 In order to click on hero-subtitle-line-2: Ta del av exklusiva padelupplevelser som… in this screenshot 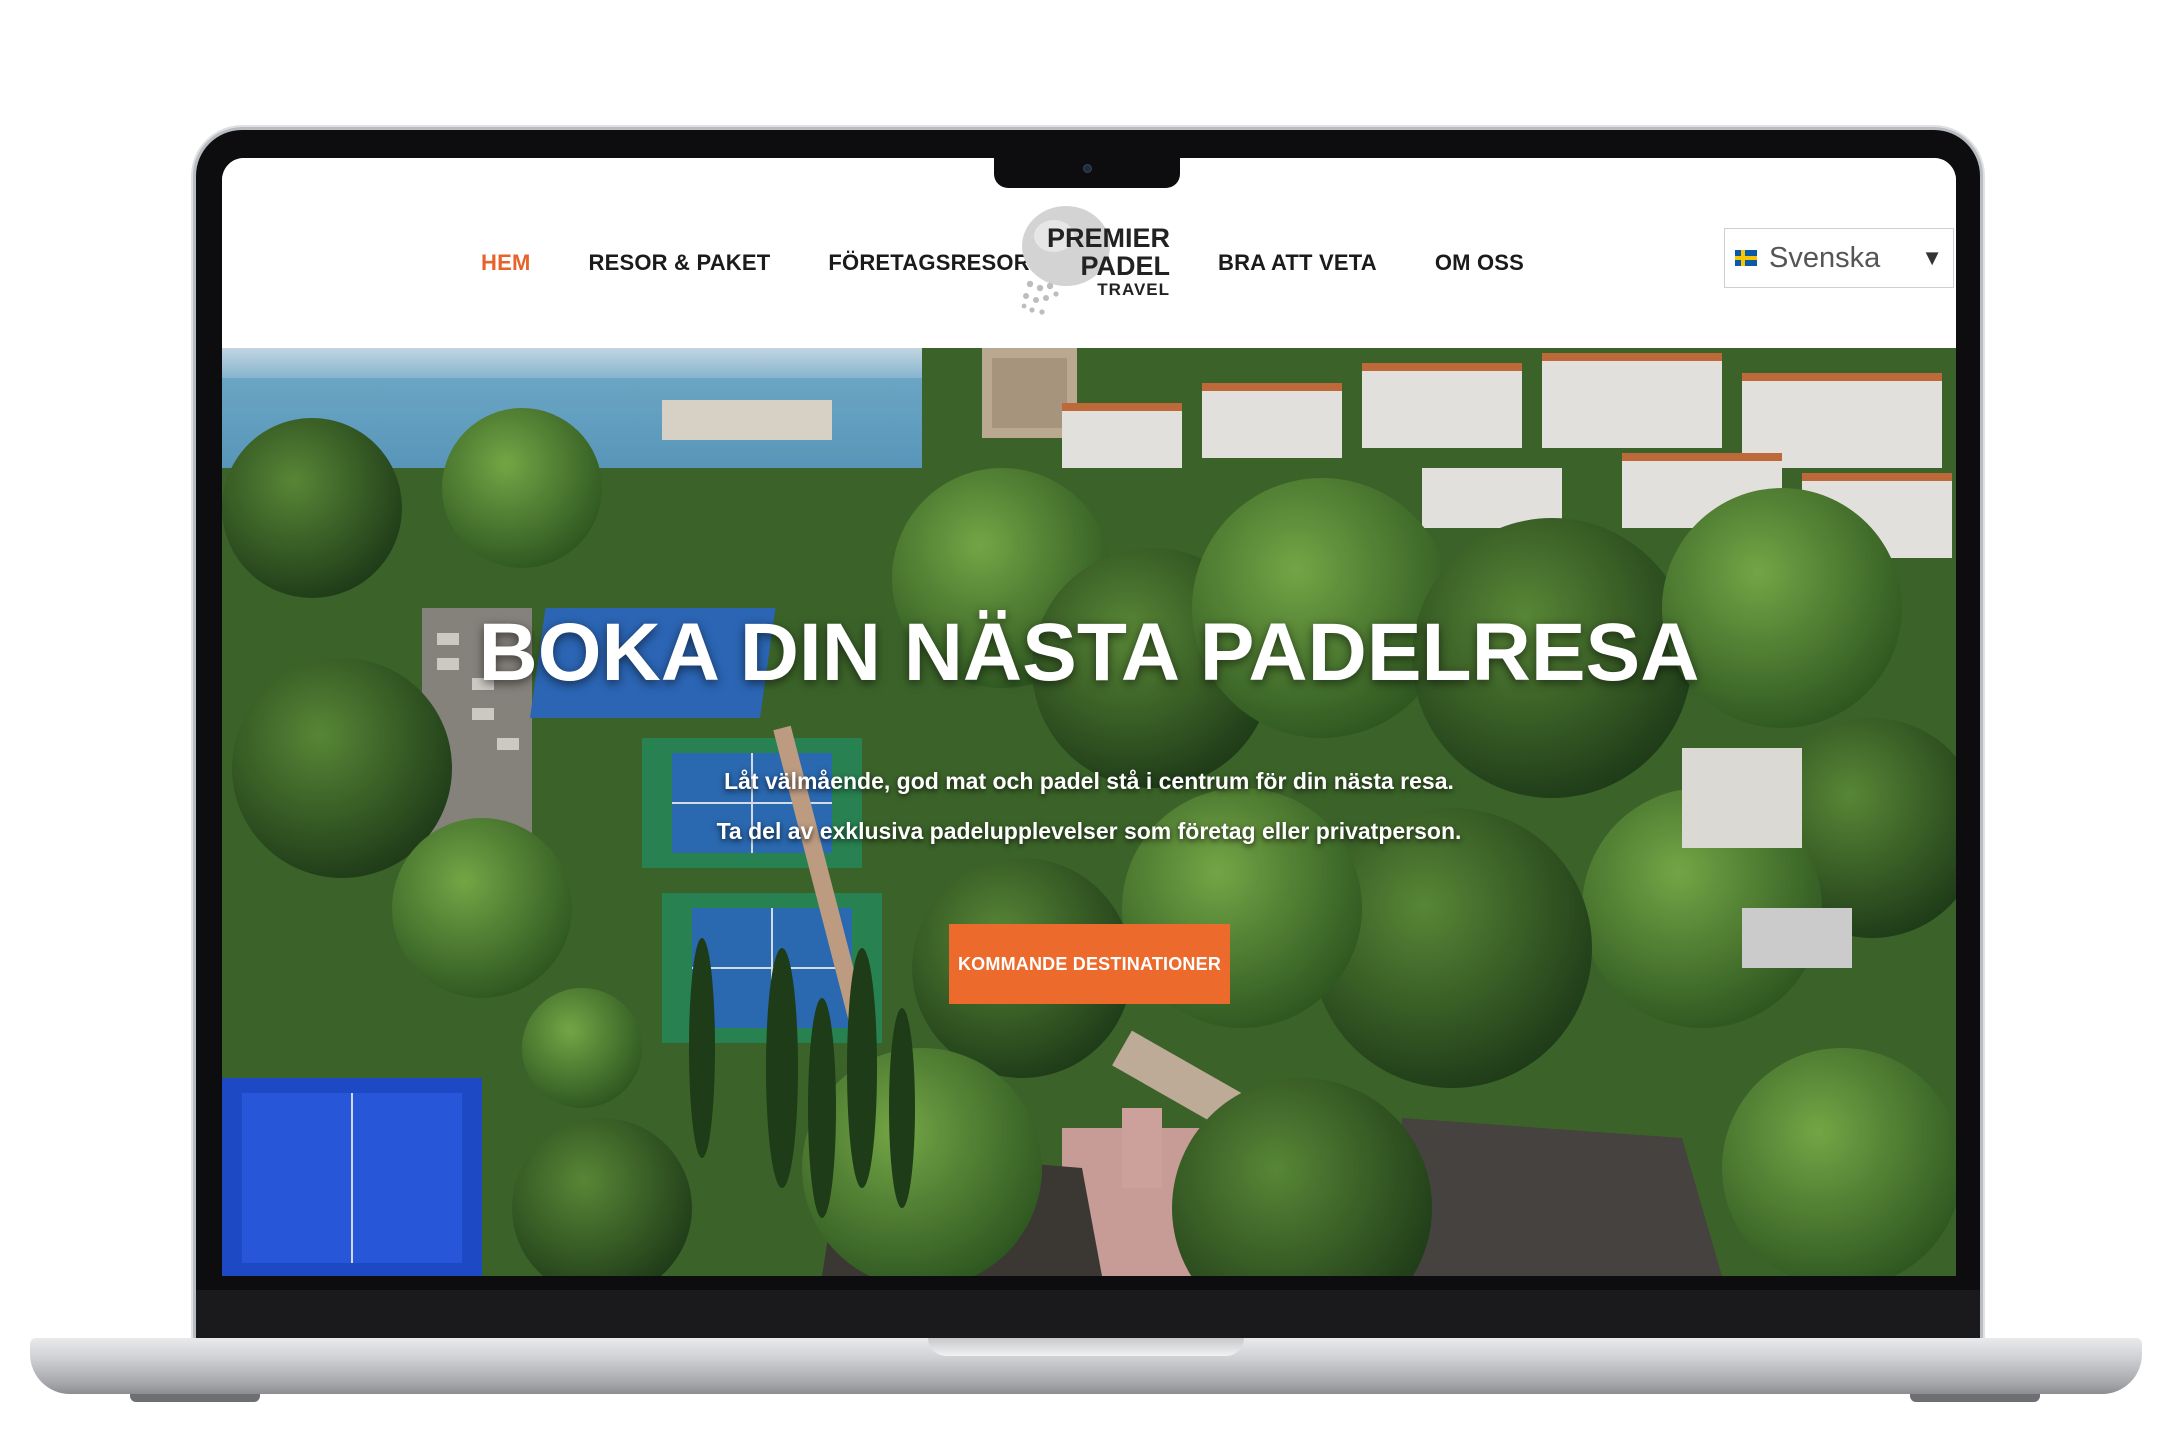, I will do `click(1089, 831)`.